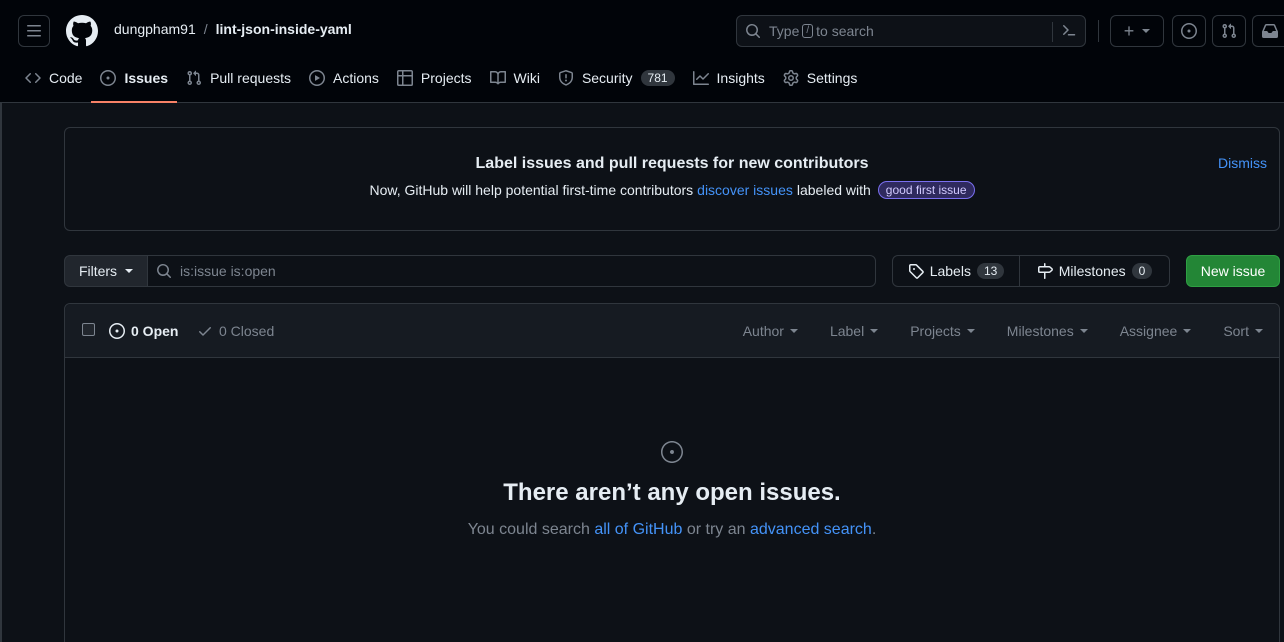 This screenshot has height=642, width=1284. I want to click on assignee-filter-label: Assignee, so click(1148, 331).